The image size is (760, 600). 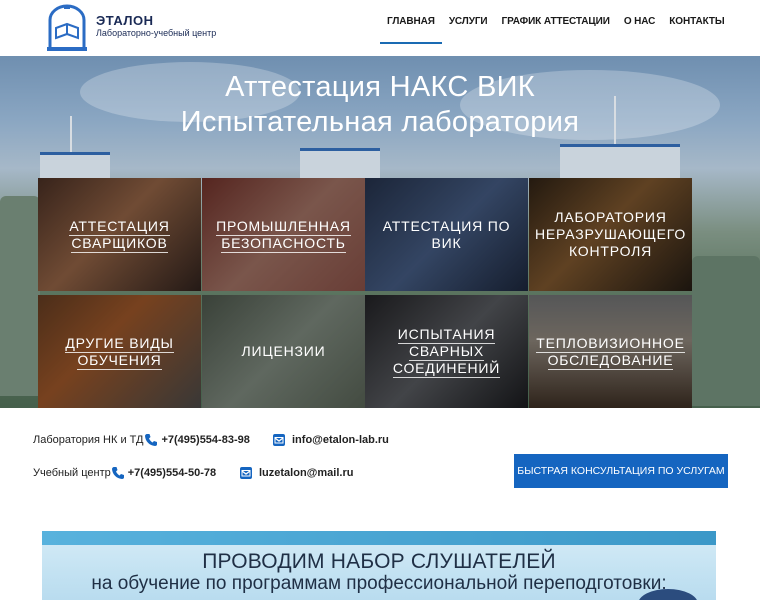 What do you see at coordinates (172, 473) in the screenshot?
I see `edu-phone-link: +7(495)554-50-78` at bounding box center [172, 473].